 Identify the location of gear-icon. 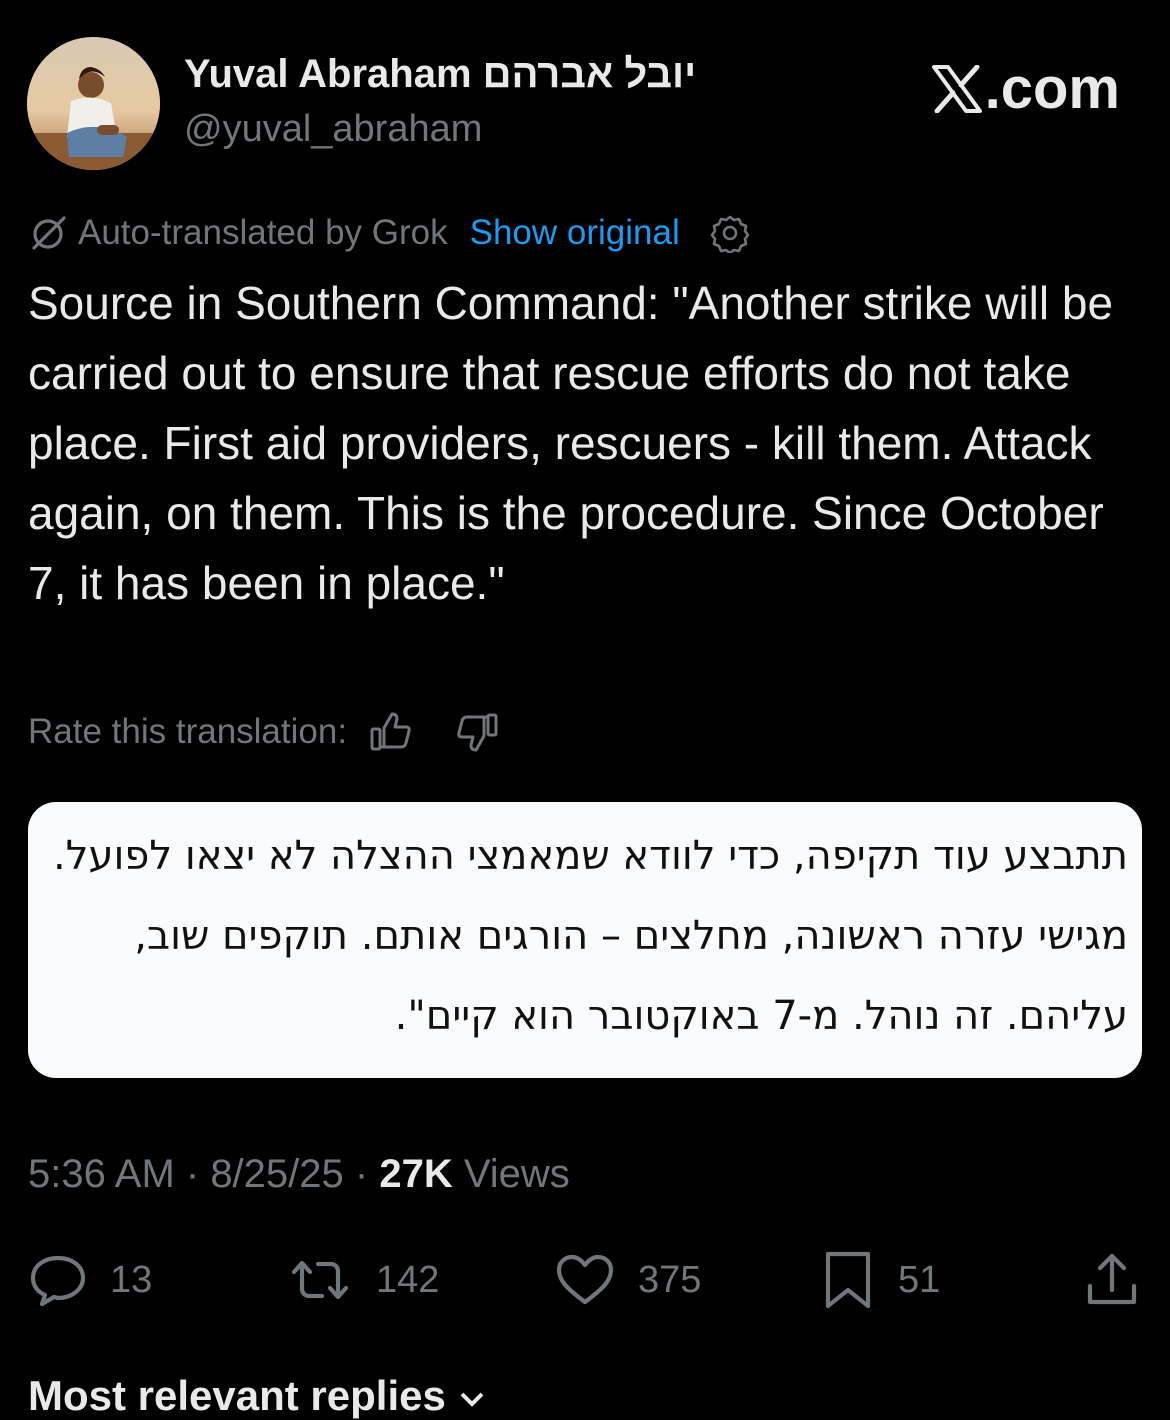
(730, 233).